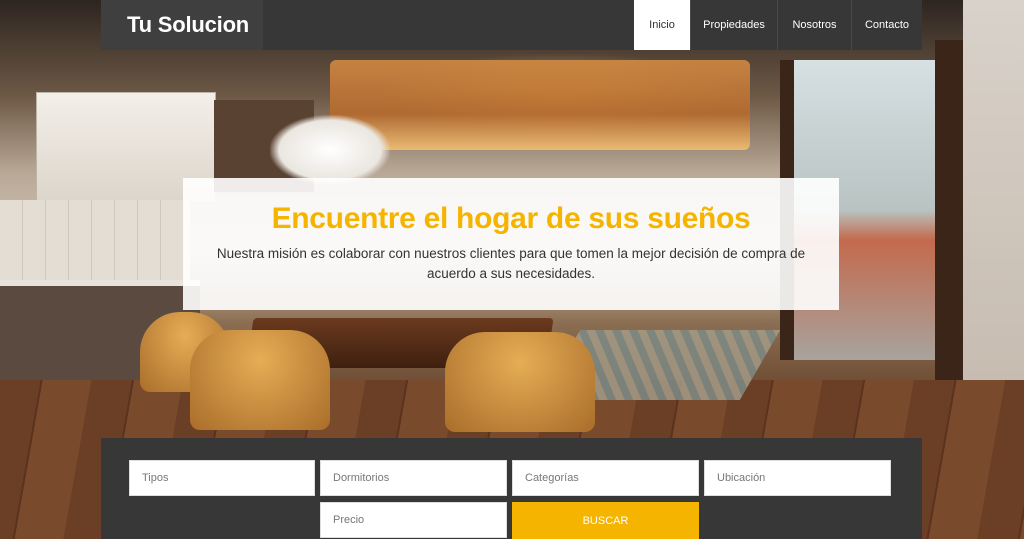 The width and height of the screenshot is (1024, 539). Describe the element at coordinates (540, 105) in the screenshot. I see `ceiling-light` at that location.